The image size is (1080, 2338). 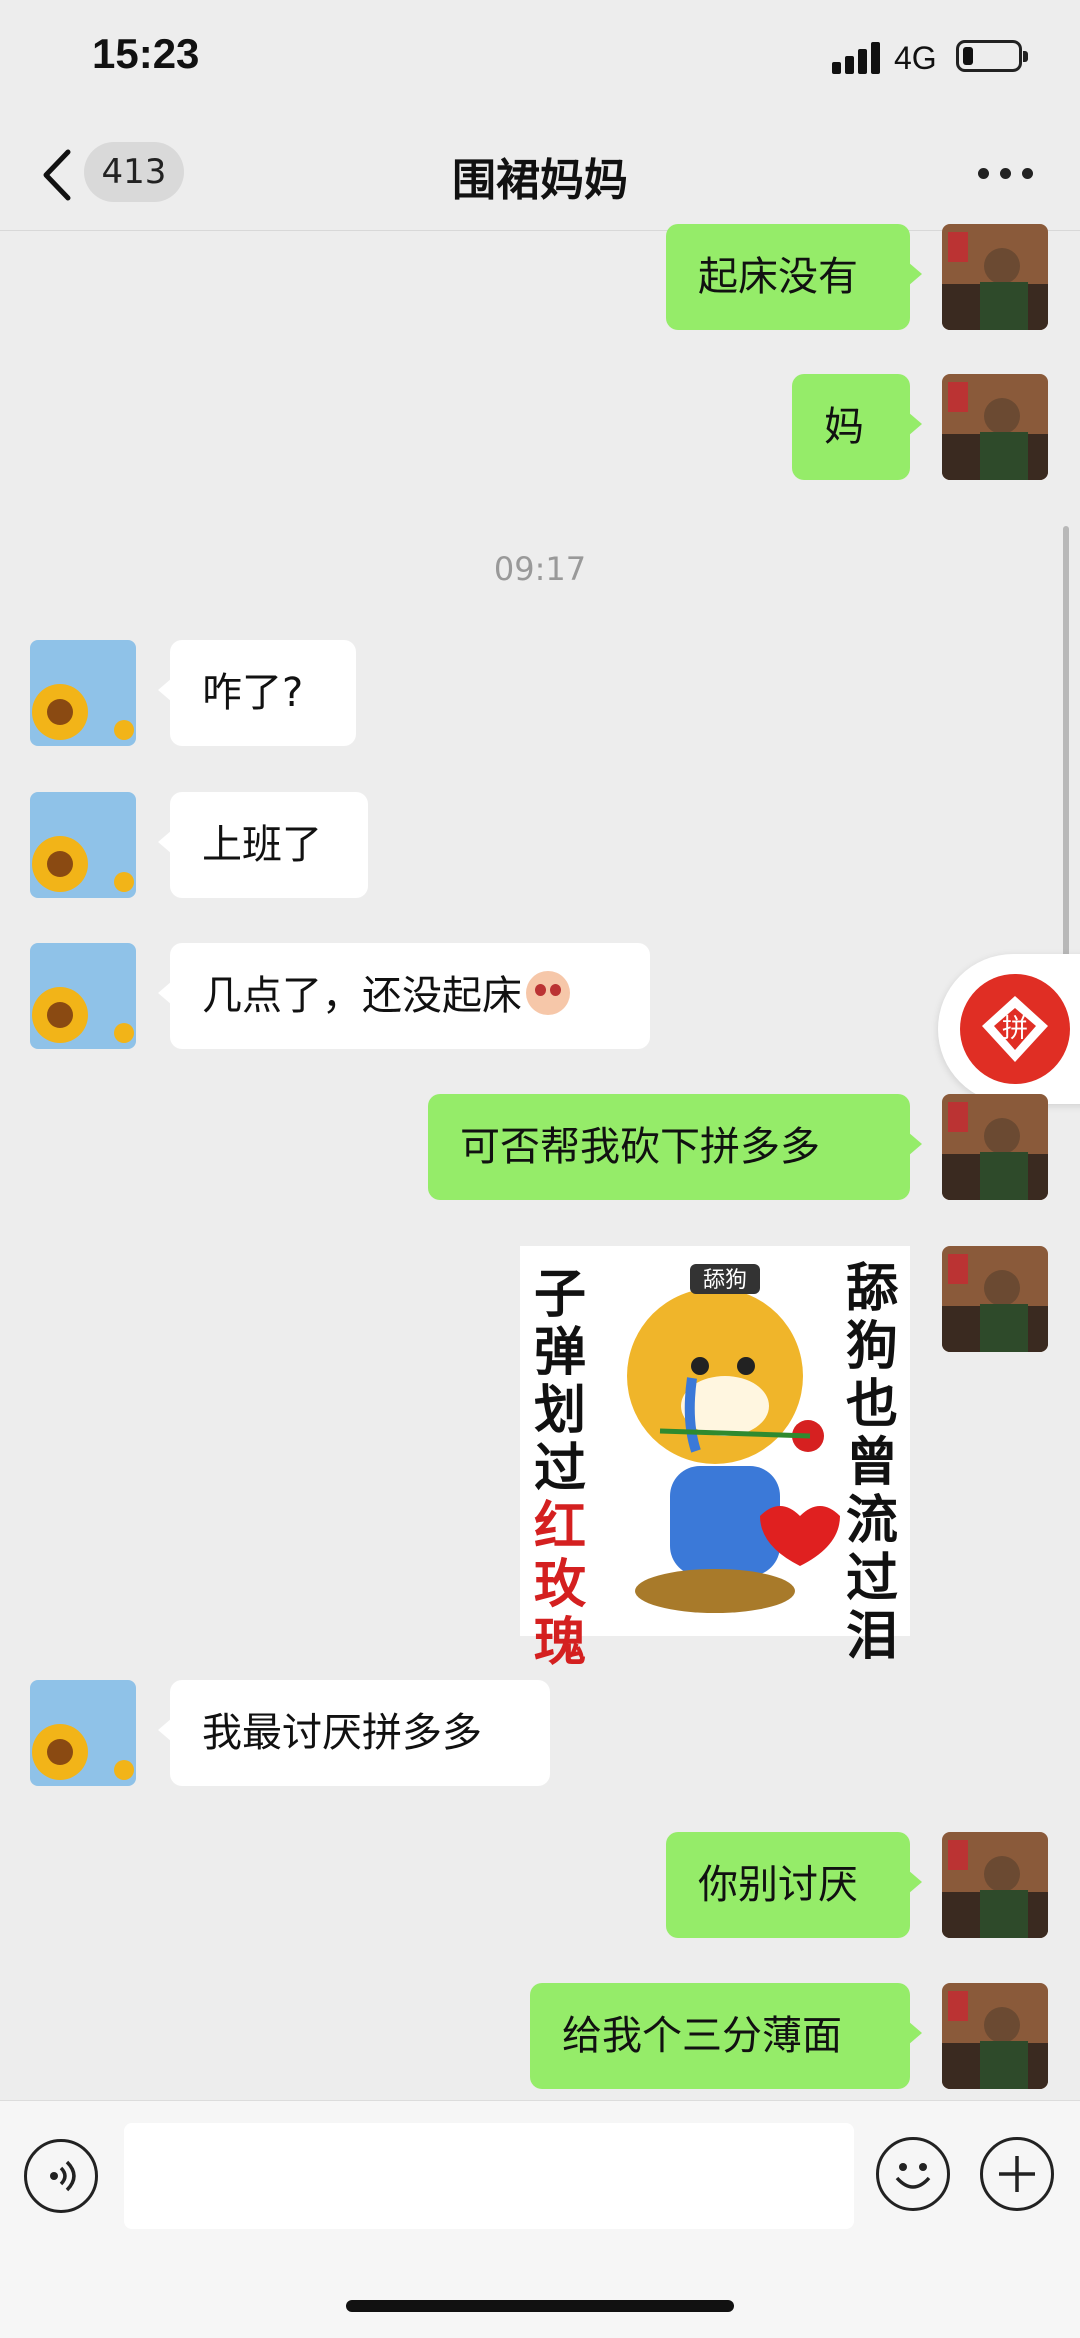 I want to click on voice-icon, so click(x=61, y=2176).